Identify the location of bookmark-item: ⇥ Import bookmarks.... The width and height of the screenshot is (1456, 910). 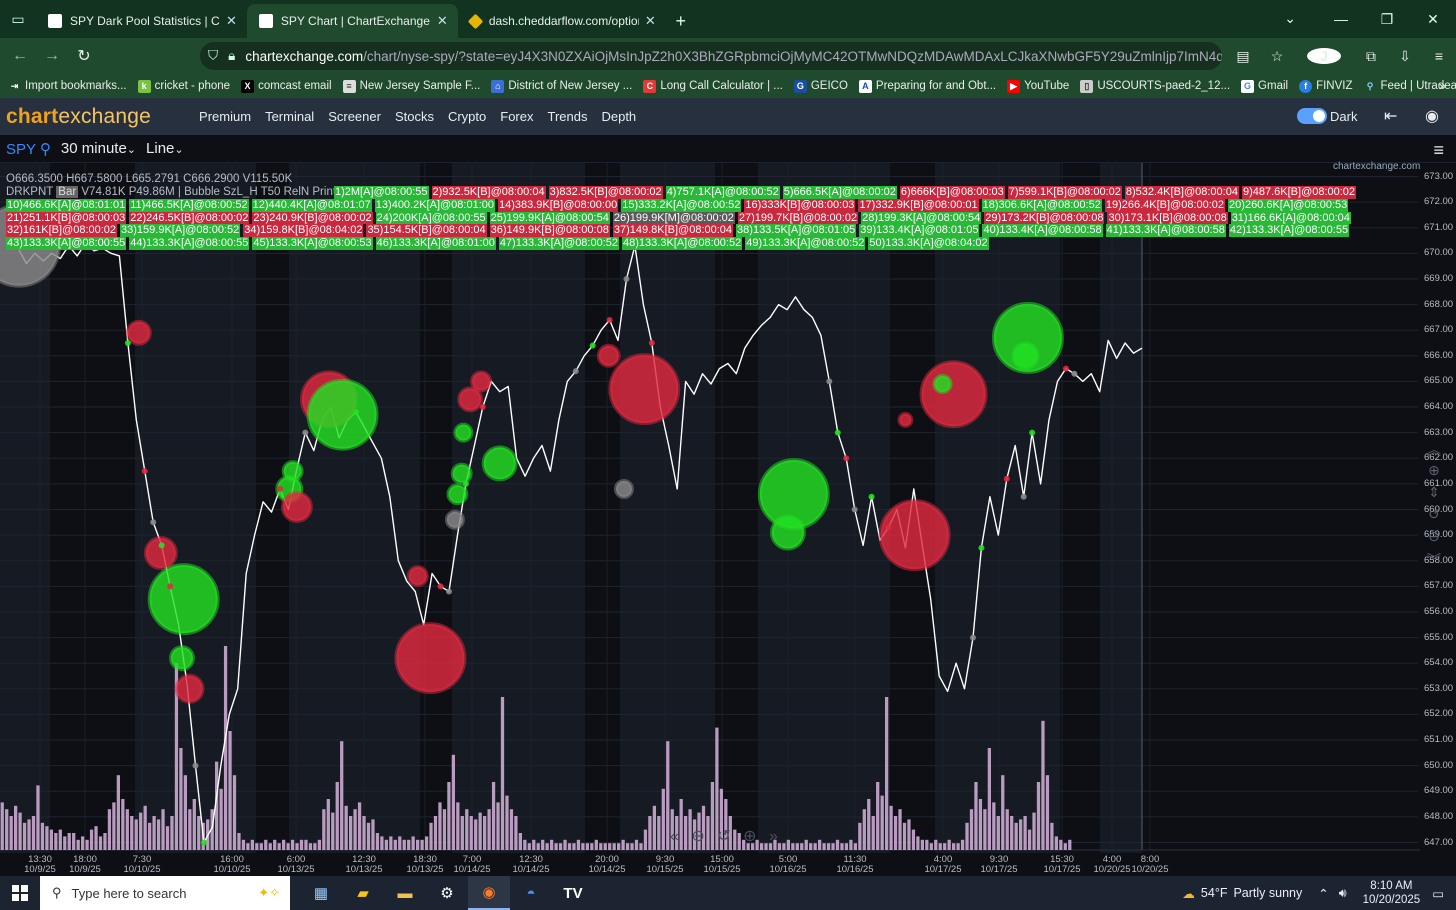
(67, 86).